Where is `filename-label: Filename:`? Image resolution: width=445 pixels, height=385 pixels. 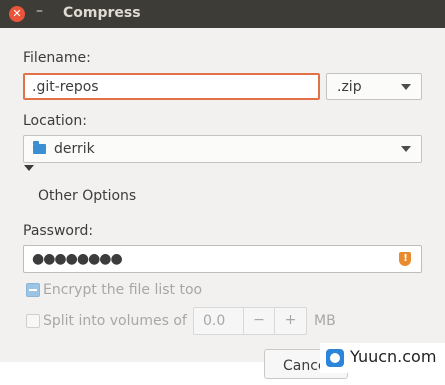 filename-label: Filename: is located at coordinates (57, 58).